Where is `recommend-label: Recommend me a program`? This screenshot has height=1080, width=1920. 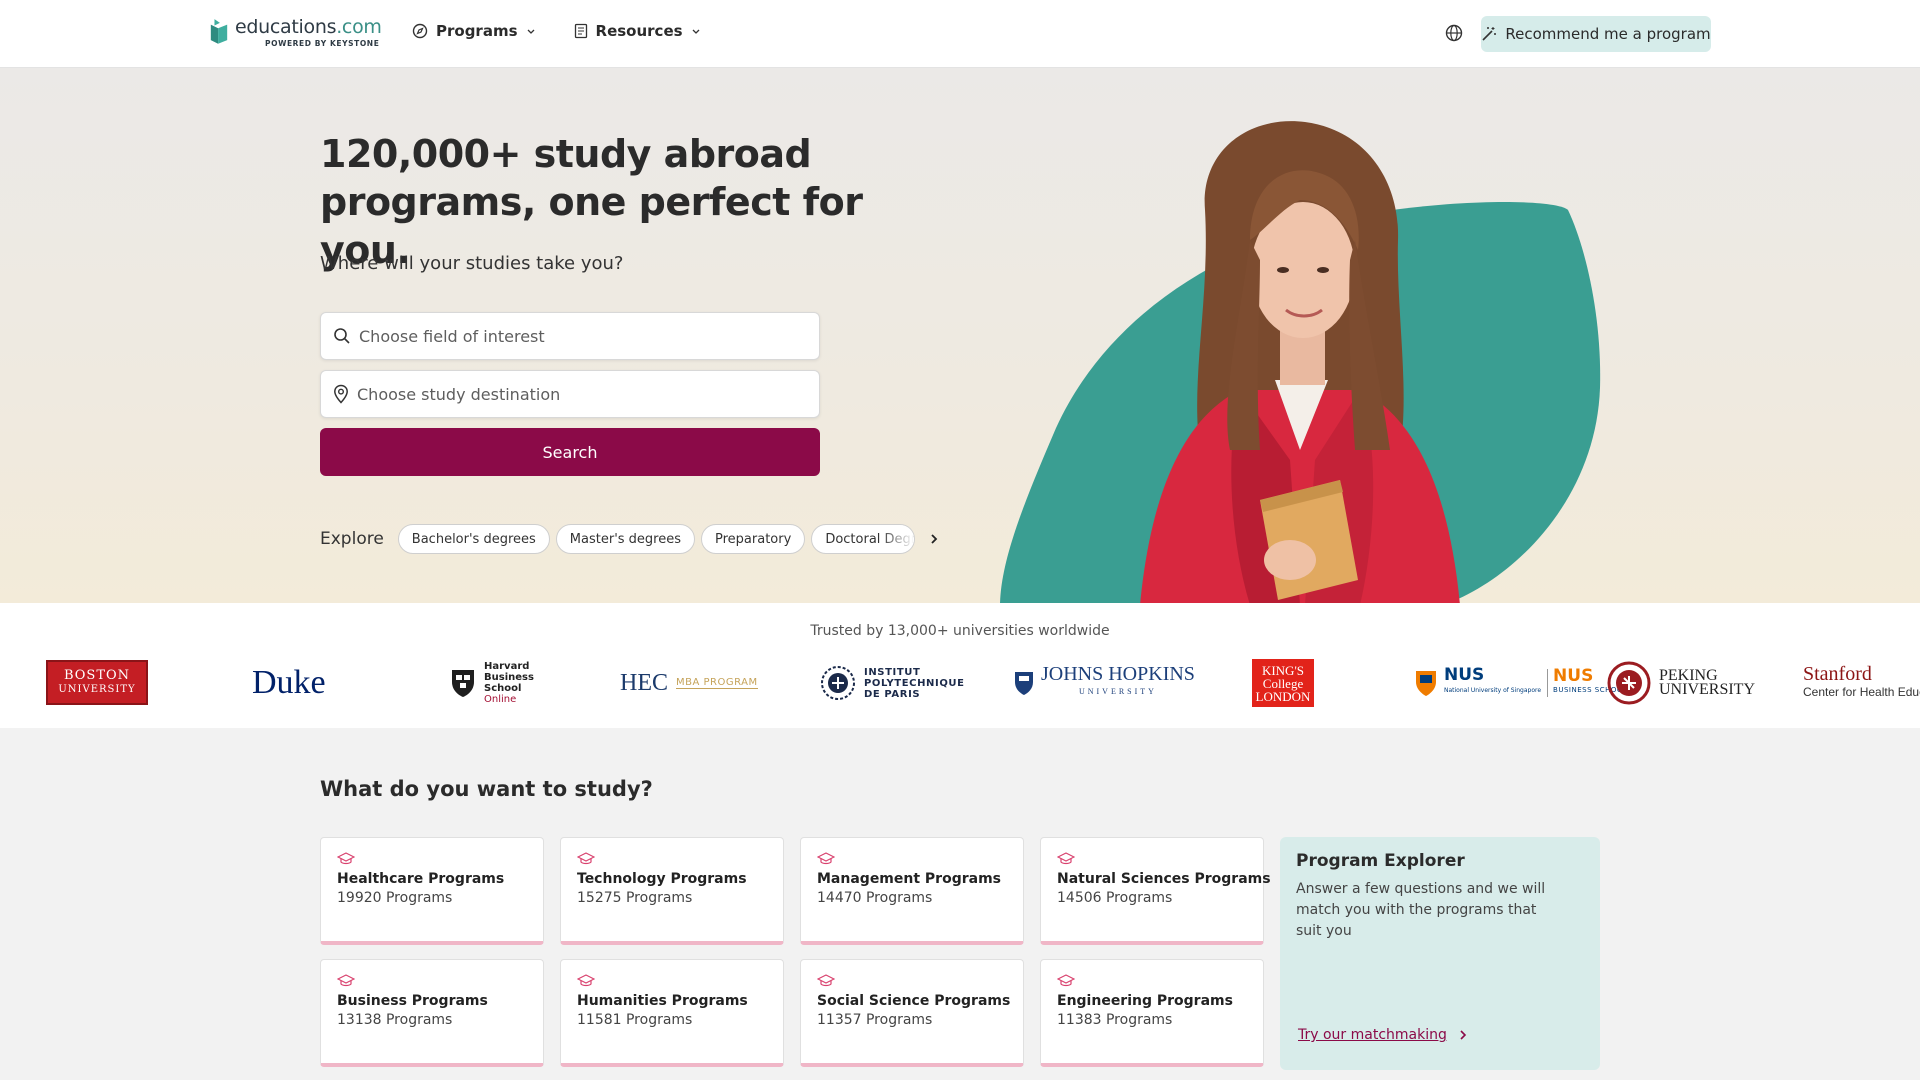
recommend-label: Recommend me a program is located at coordinates (1608, 34).